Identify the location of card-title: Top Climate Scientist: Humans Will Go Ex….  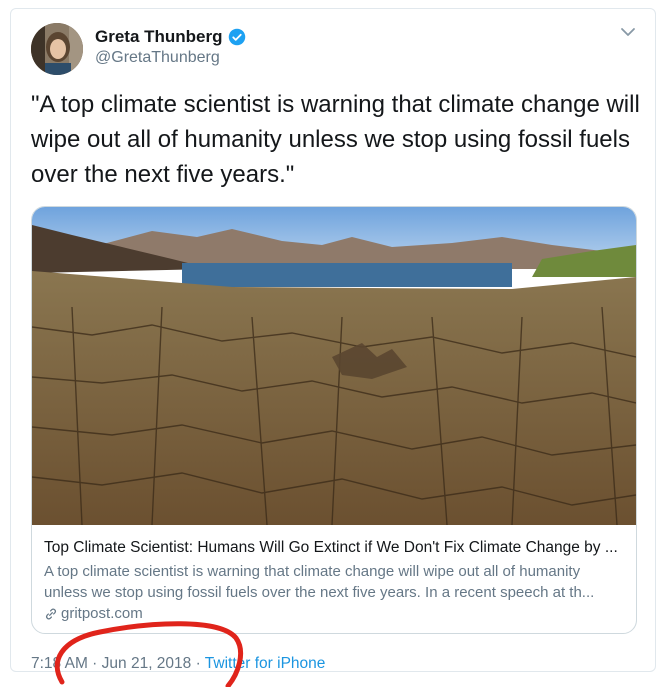
(333, 548).